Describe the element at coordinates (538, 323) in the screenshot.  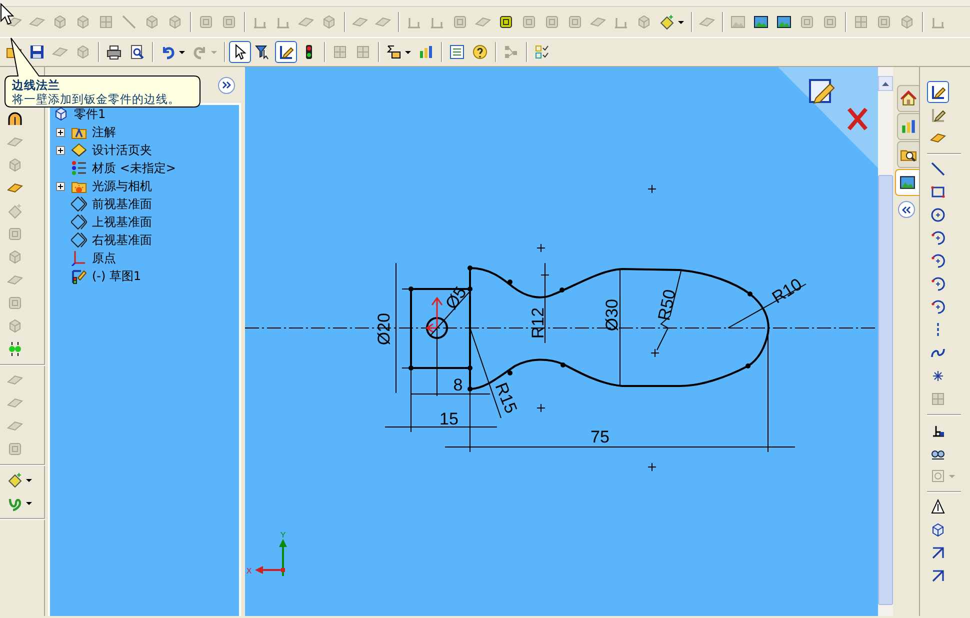
I see `dimension-text: R12` at that location.